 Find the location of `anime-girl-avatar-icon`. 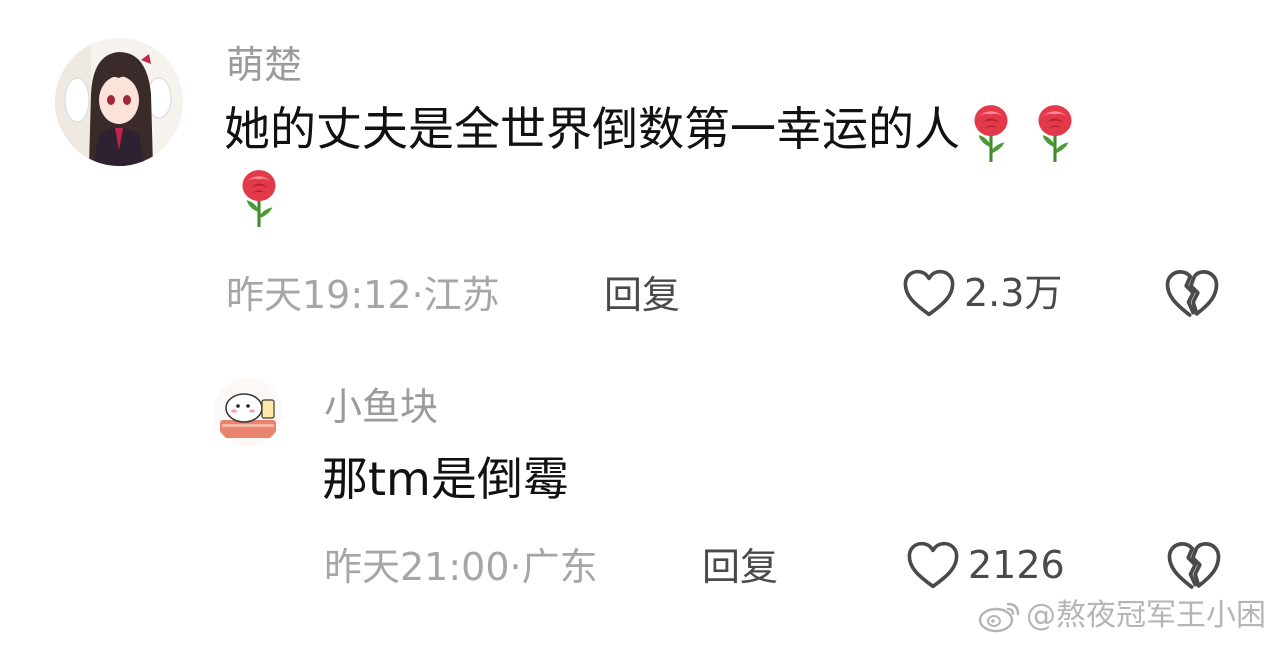

anime-girl-avatar-icon is located at coordinates (119, 102).